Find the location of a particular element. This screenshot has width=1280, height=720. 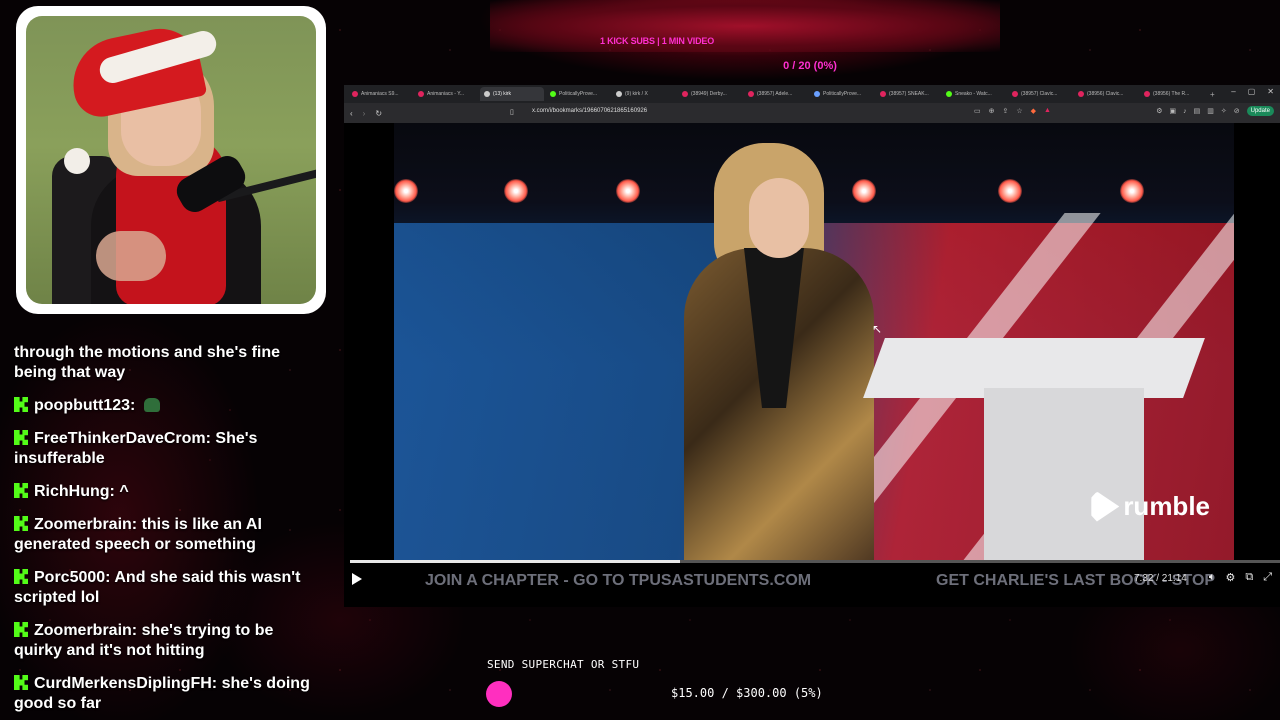

mouse-cursor-icon: ↖ is located at coordinates (877, 329).